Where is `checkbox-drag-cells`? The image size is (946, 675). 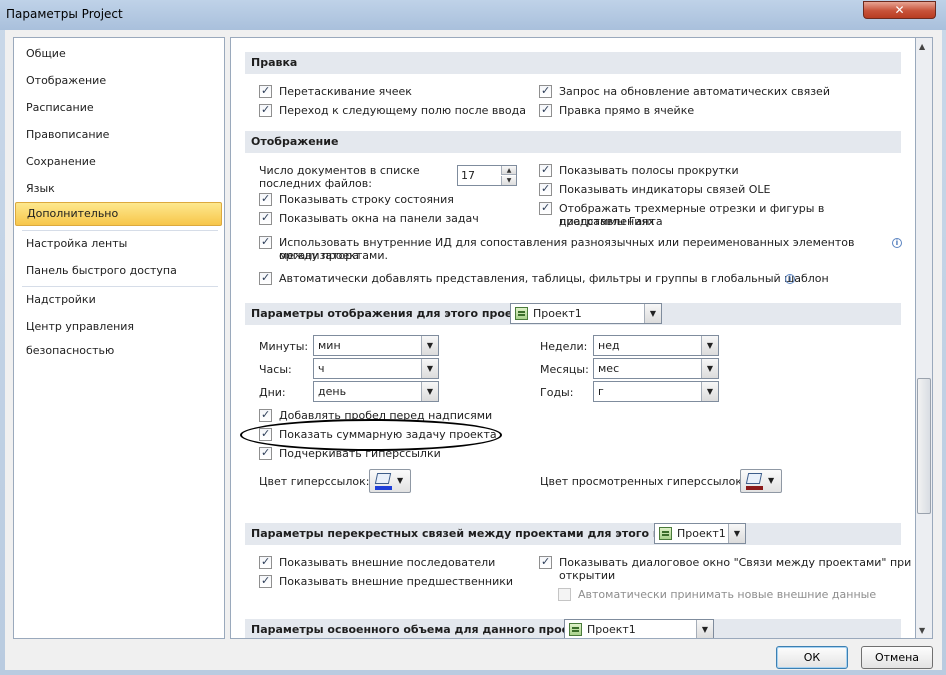
checkbox-drag-cells is located at coordinates (265, 91).